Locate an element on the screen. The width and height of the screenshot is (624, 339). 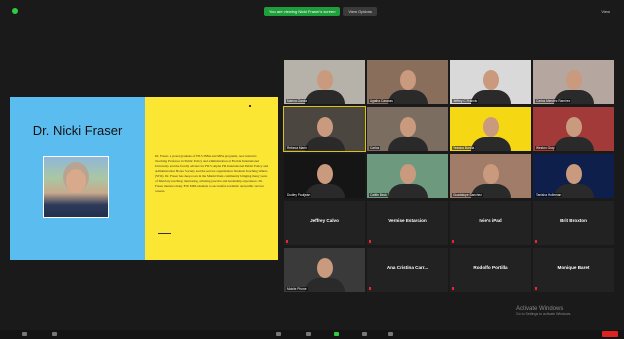
participant-name: Jeffrey Calvo is located at coordinates (324, 220).